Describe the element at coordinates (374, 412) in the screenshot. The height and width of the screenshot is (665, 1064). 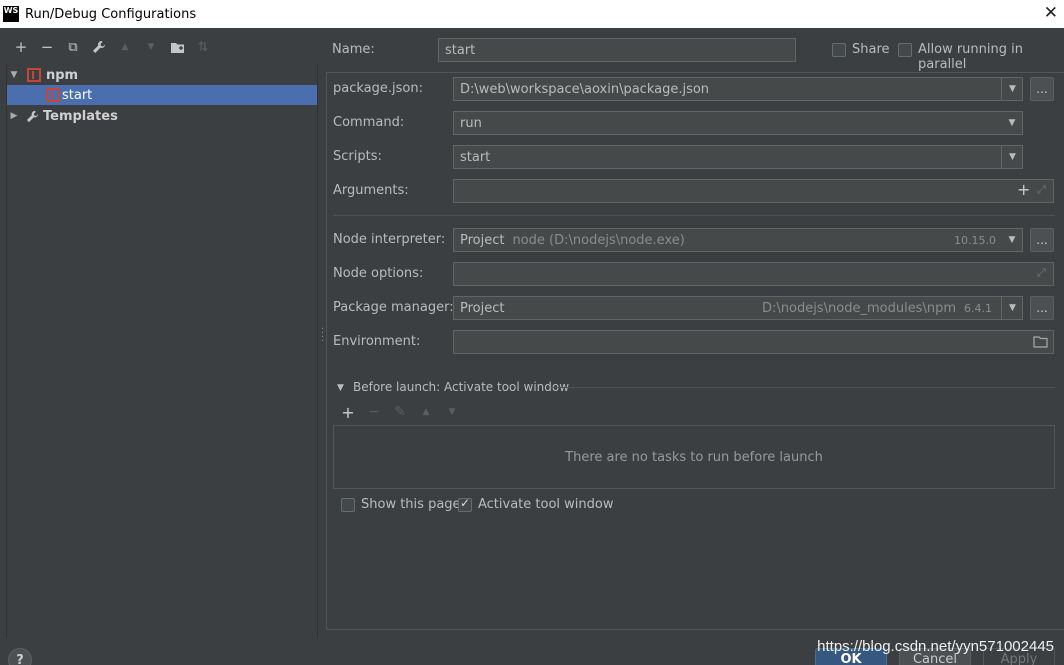
I see `remove-task-icon: −` at that location.